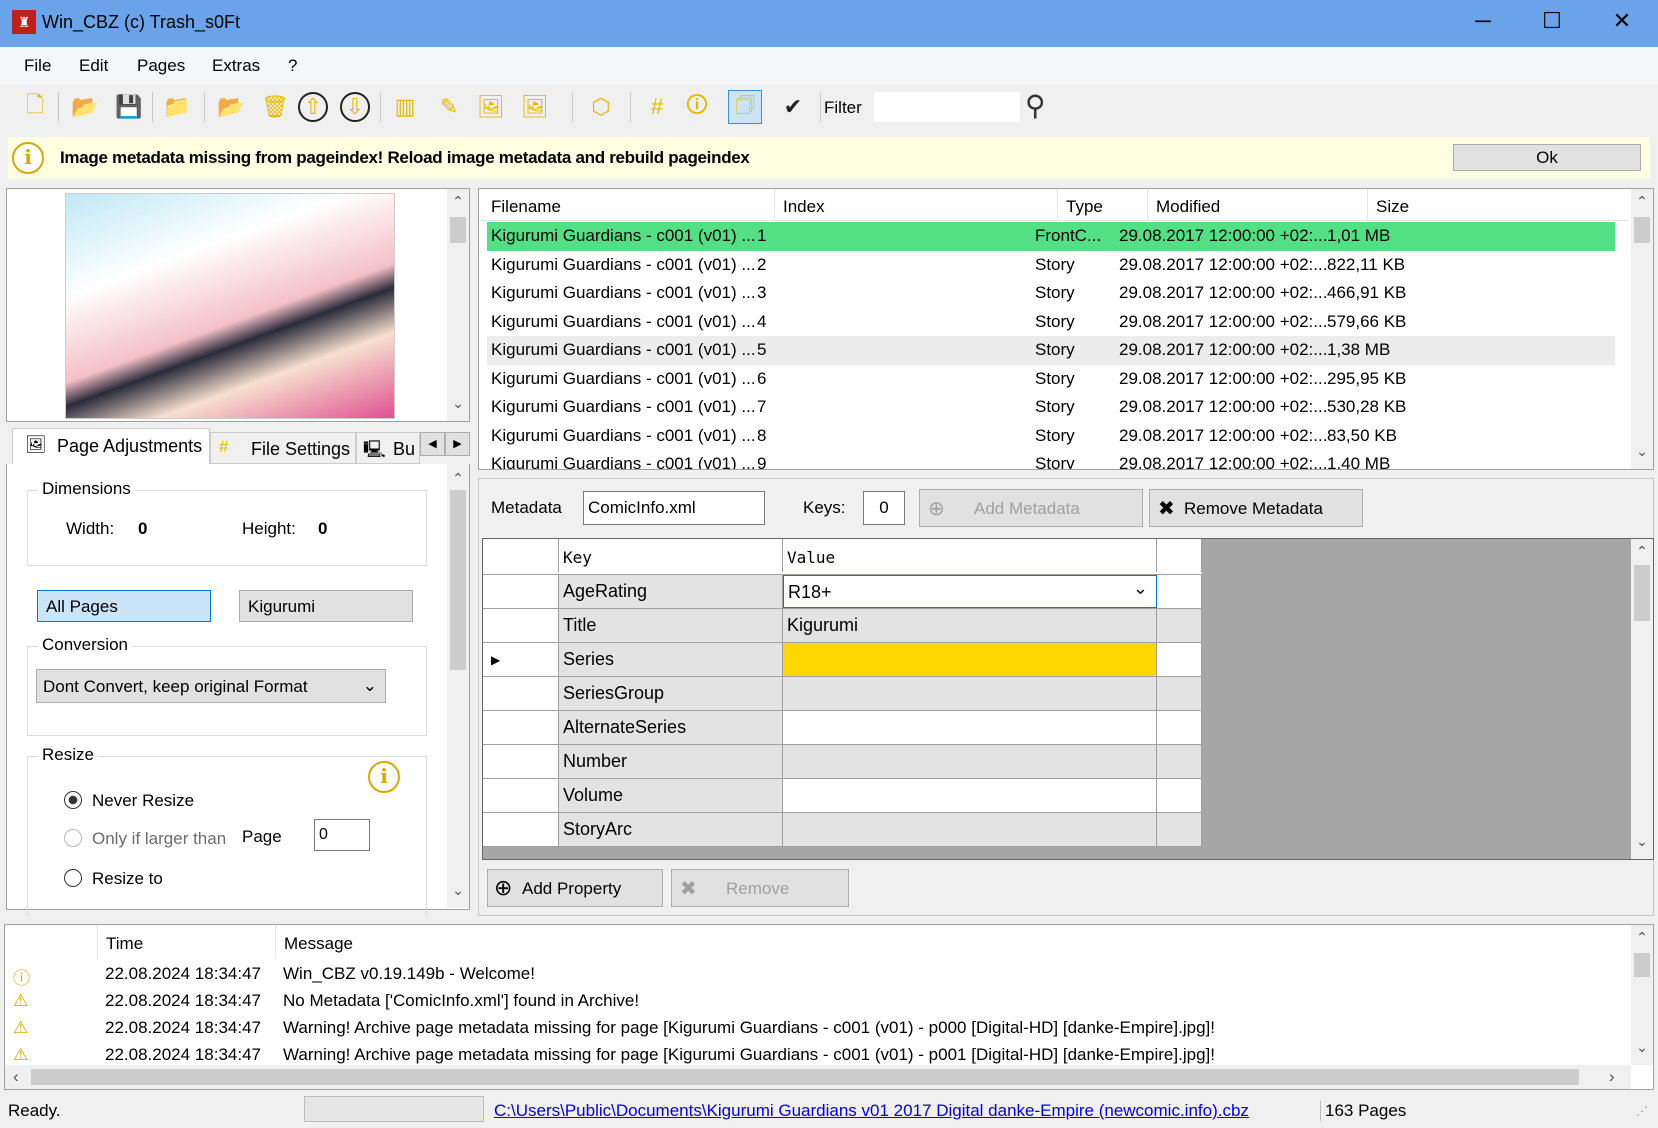 This screenshot has width=1658, height=1128. What do you see at coordinates (458, 305) in the screenshot?
I see `preview-scrollbar: ⌃ ⌄` at bounding box center [458, 305].